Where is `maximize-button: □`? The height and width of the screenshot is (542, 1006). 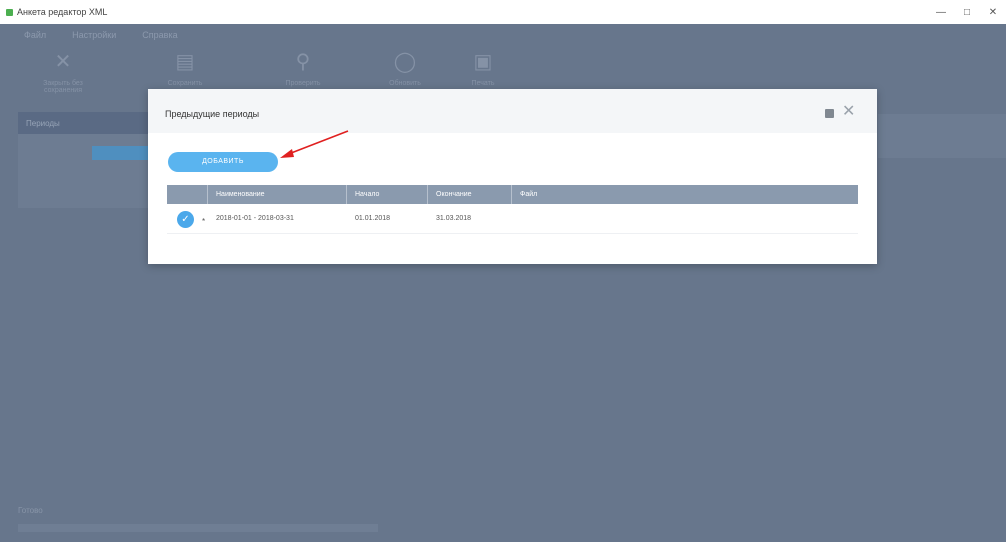
maximize-button: □ is located at coordinates (967, 12).